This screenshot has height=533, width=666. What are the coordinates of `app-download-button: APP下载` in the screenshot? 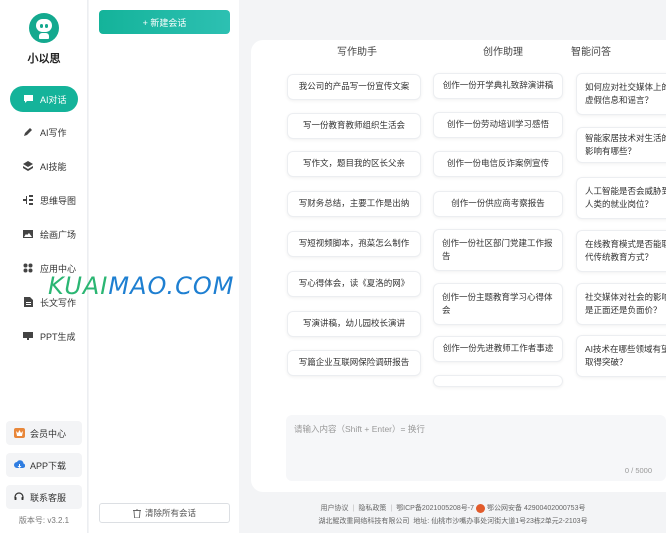 It's located at (44, 465).